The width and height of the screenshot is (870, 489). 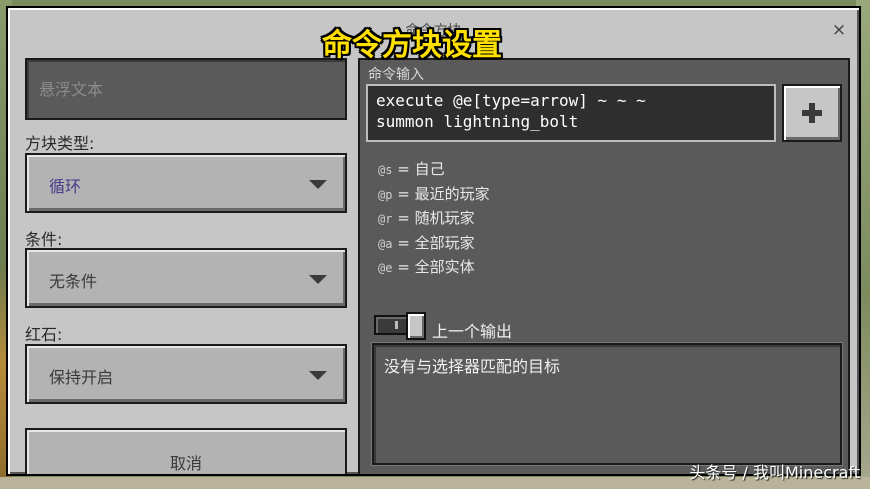 I want to click on command-input-label: 命令输入, so click(x=396, y=75).